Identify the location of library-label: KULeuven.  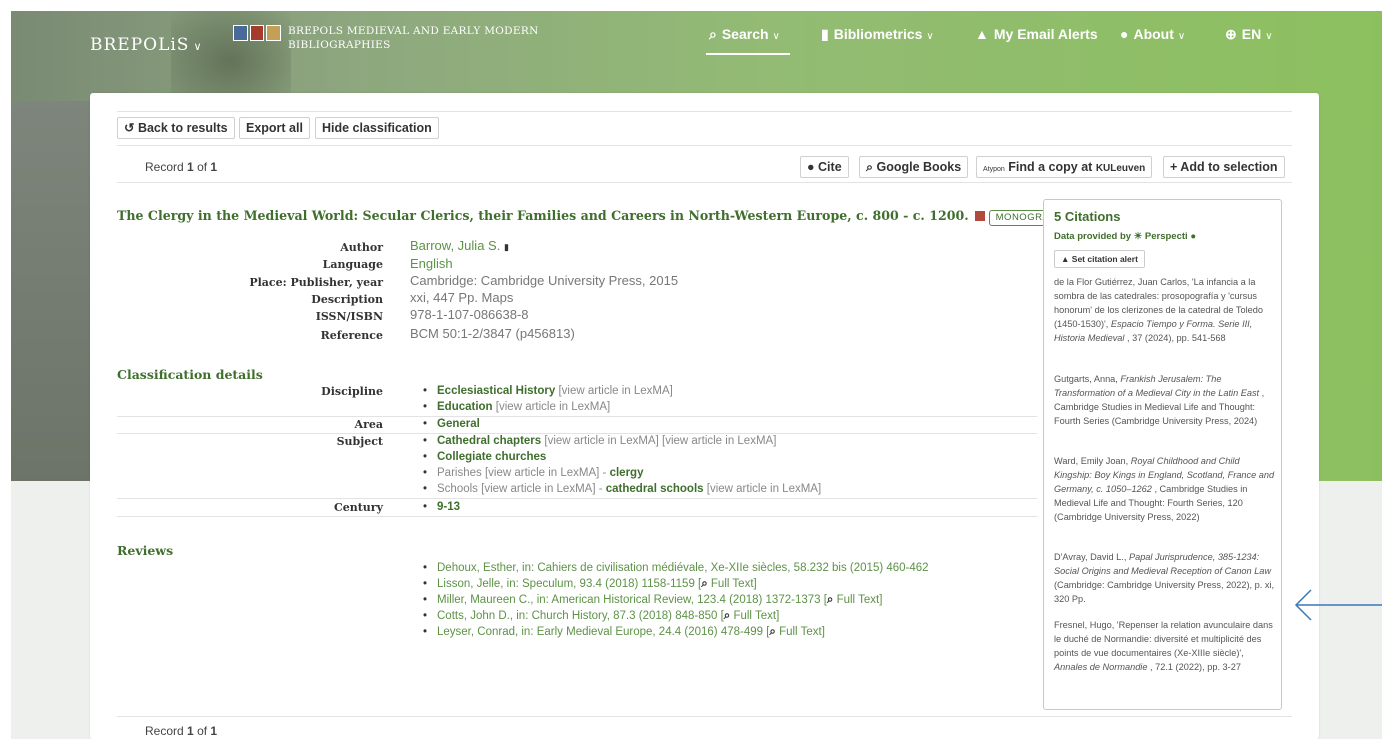
(1120, 168).